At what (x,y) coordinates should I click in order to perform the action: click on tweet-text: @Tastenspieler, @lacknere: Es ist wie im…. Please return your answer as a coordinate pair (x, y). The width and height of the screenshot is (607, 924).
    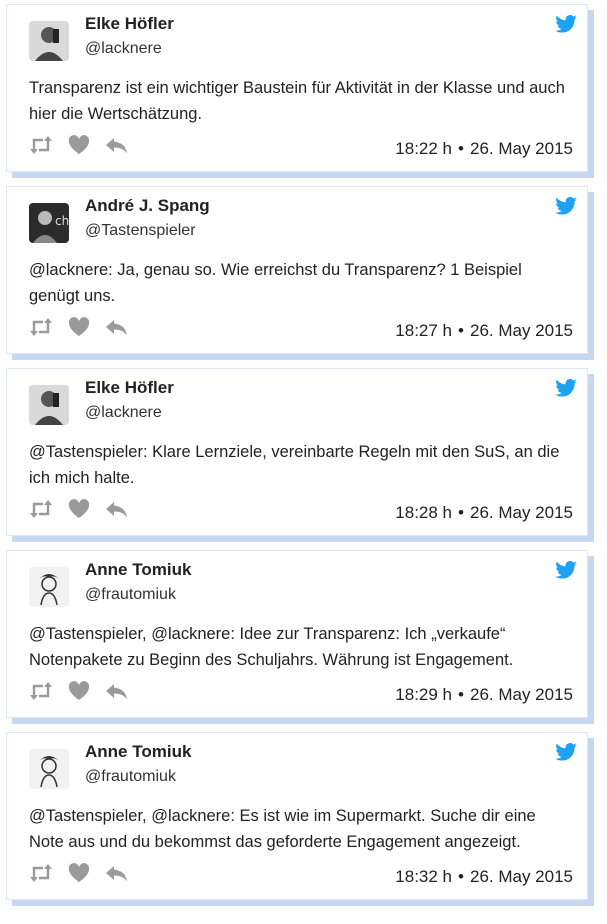
    Looking at the image, I should click on (282, 829).